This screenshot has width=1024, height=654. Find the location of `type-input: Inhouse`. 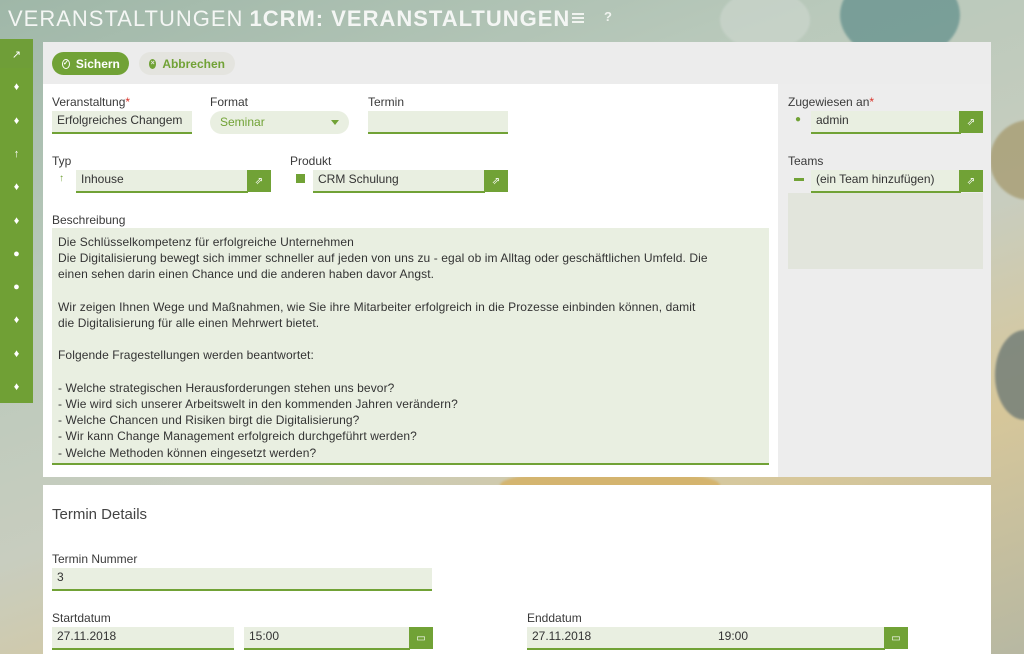

type-input: Inhouse is located at coordinates (162, 181).